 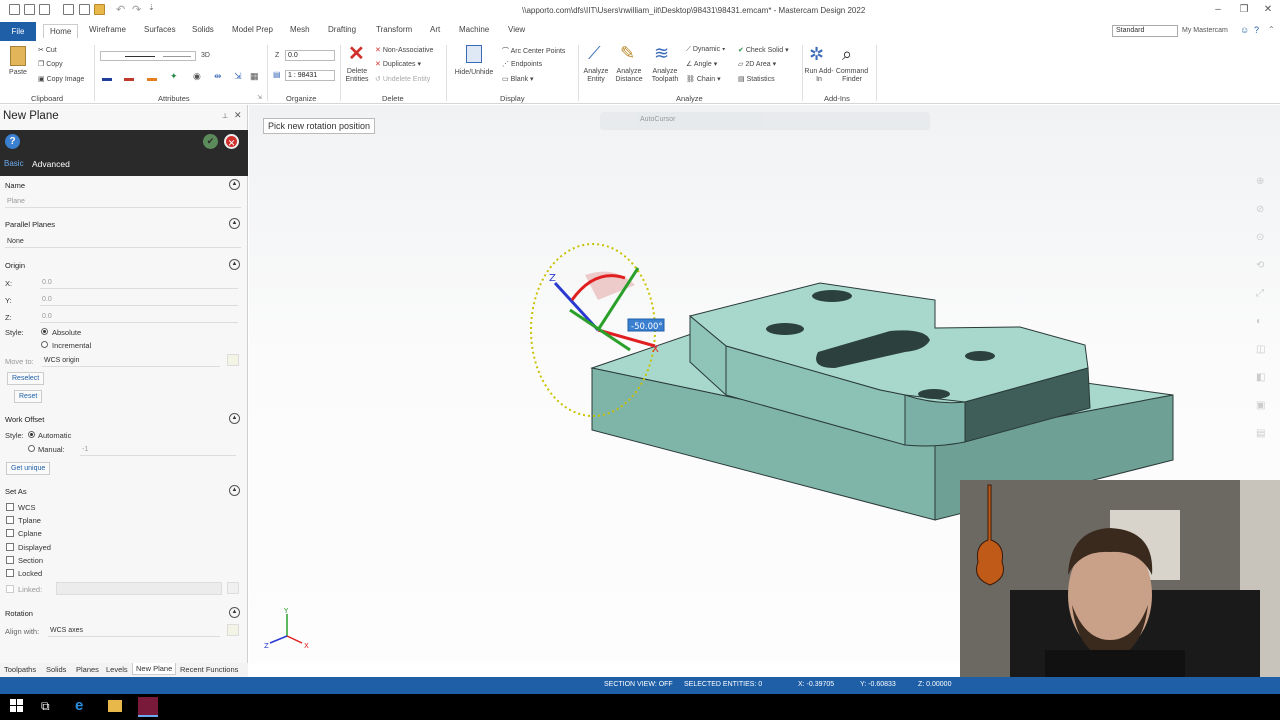 What do you see at coordinates (44, 344) in the screenshot?
I see `incremental-radio` at bounding box center [44, 344].